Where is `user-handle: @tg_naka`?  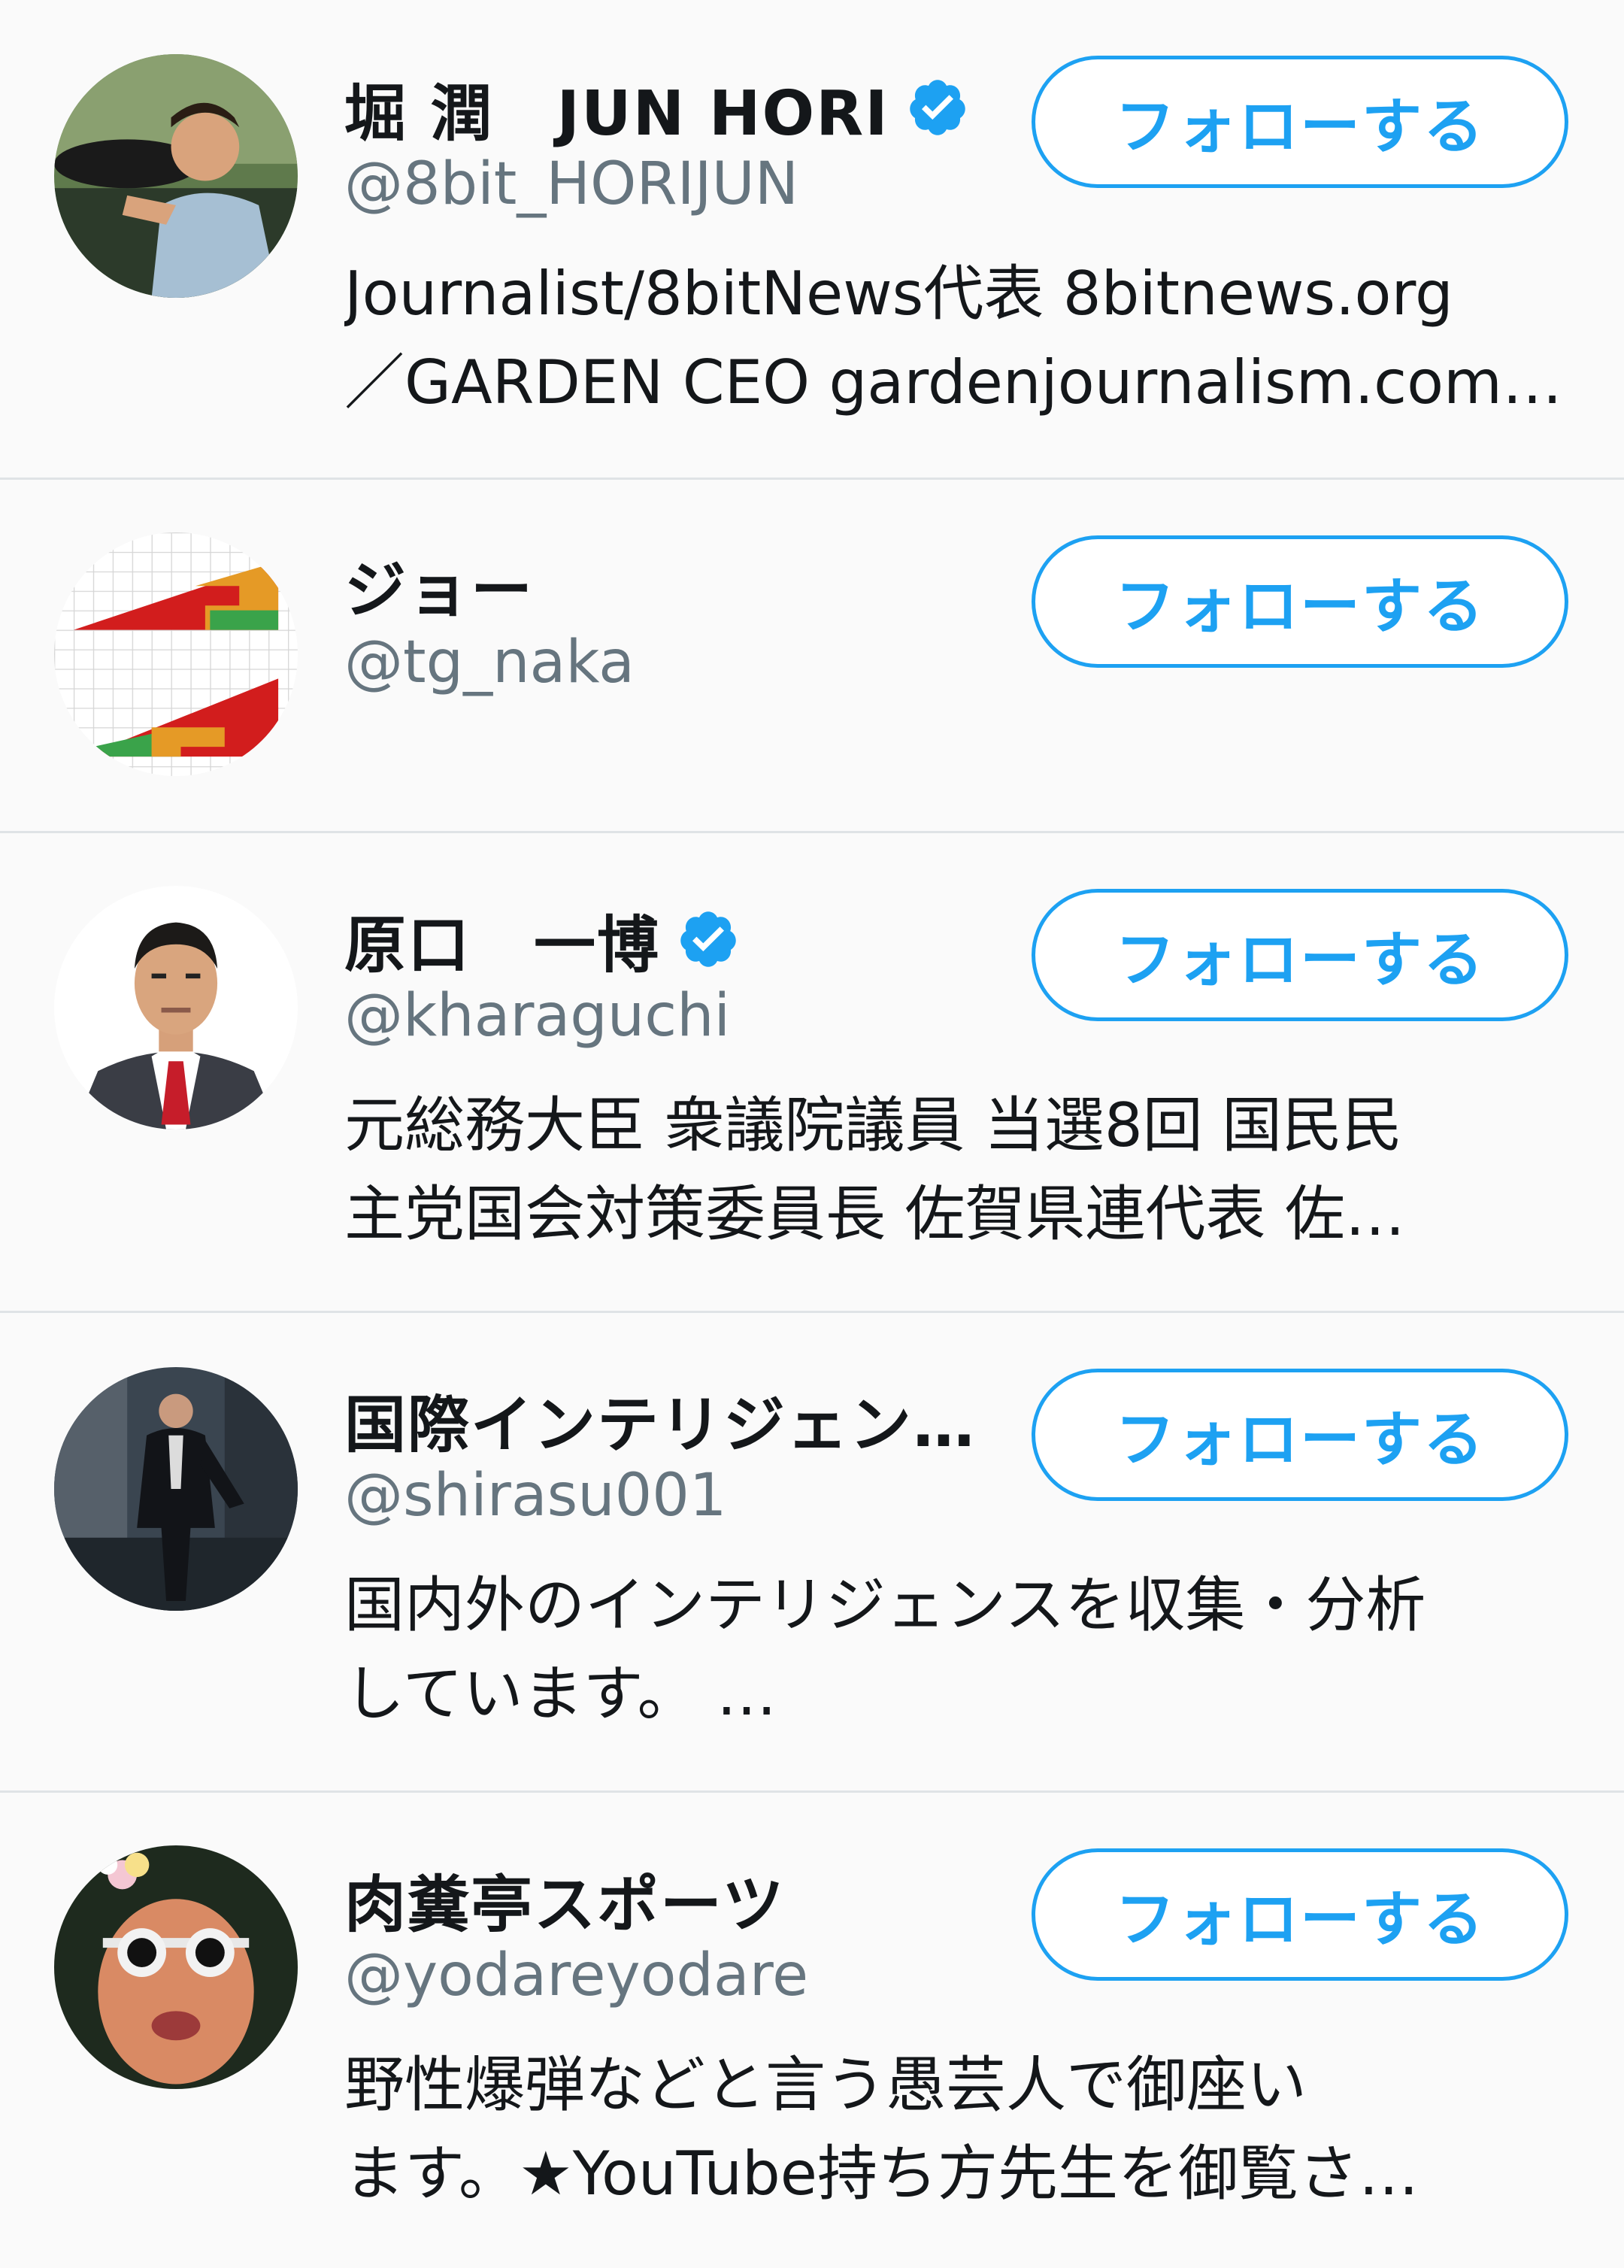 user-handle: @tg_naka is located at coordinates (489, 662).